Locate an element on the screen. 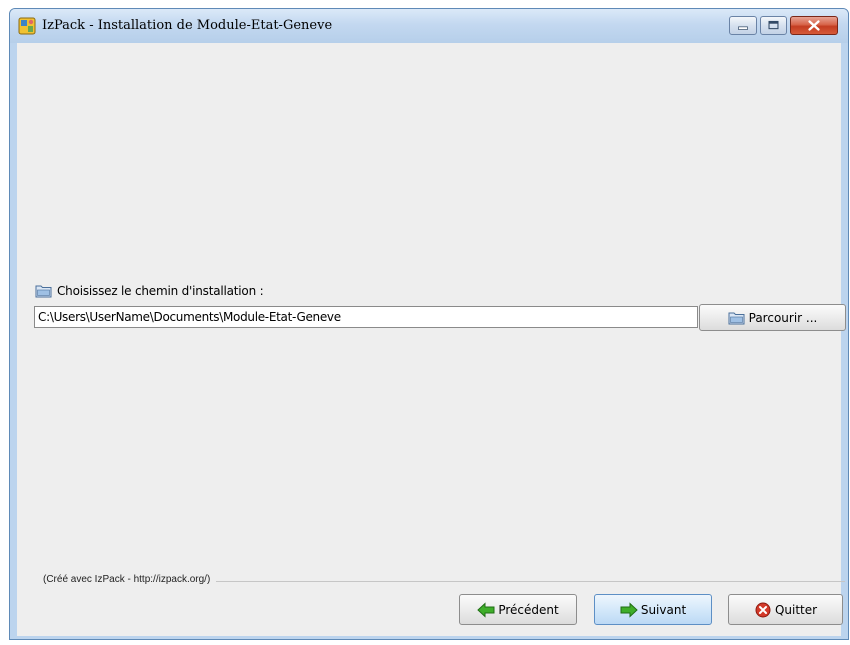 The image size is (850, 645). previous-label: Précédent is located at coordinates (528, 609).